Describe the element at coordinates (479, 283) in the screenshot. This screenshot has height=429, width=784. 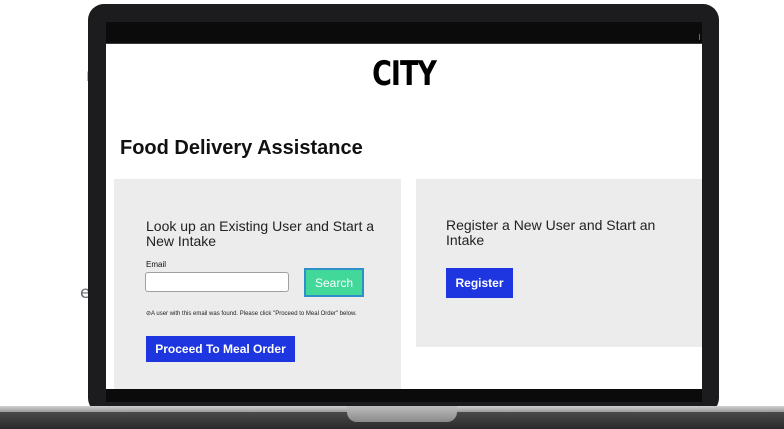
I see `register-button: Register` at that location.